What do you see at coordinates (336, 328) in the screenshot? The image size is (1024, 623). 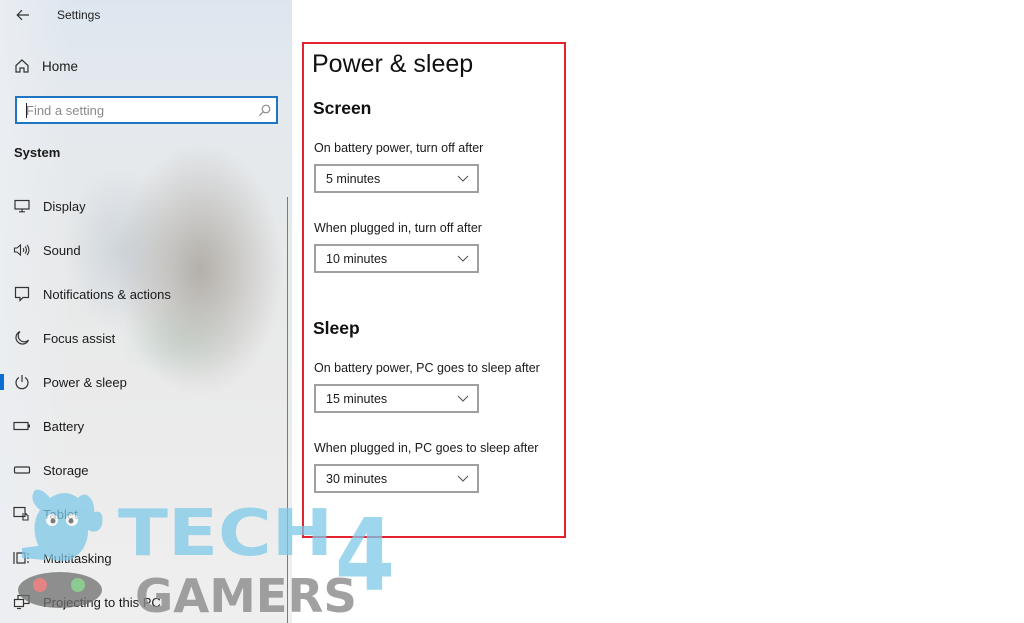 I see `sleep-heading: Sleep` at bounding box center [336, 328].